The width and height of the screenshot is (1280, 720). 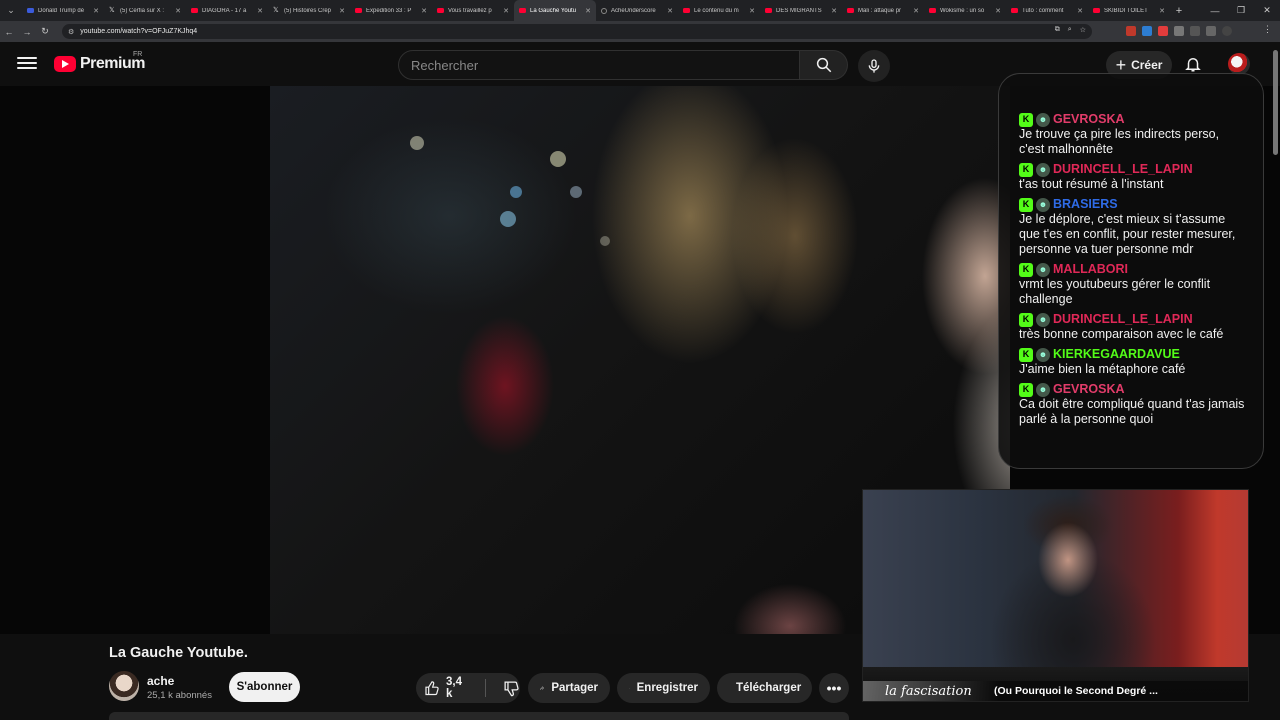 I want to click on subscribe-button: S'abonner, so click(x=264, y=687).